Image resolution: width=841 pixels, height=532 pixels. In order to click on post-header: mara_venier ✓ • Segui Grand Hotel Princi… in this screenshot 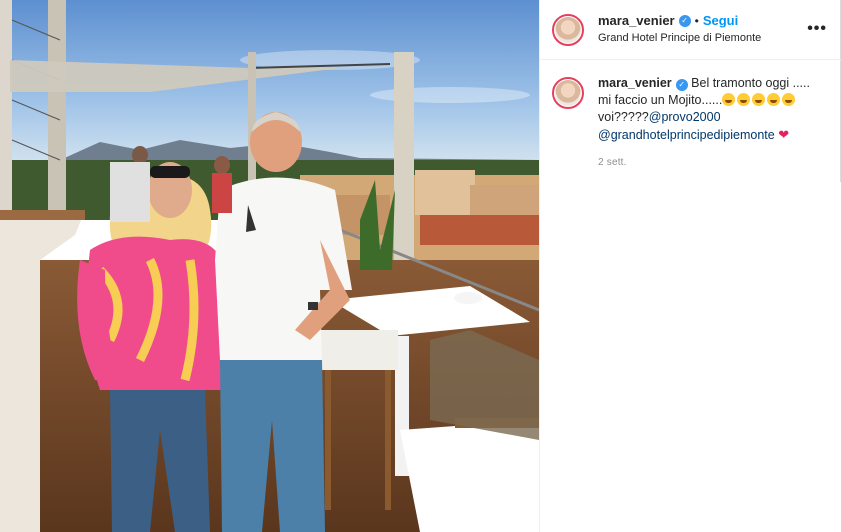, I will do `click(690, 30)`.